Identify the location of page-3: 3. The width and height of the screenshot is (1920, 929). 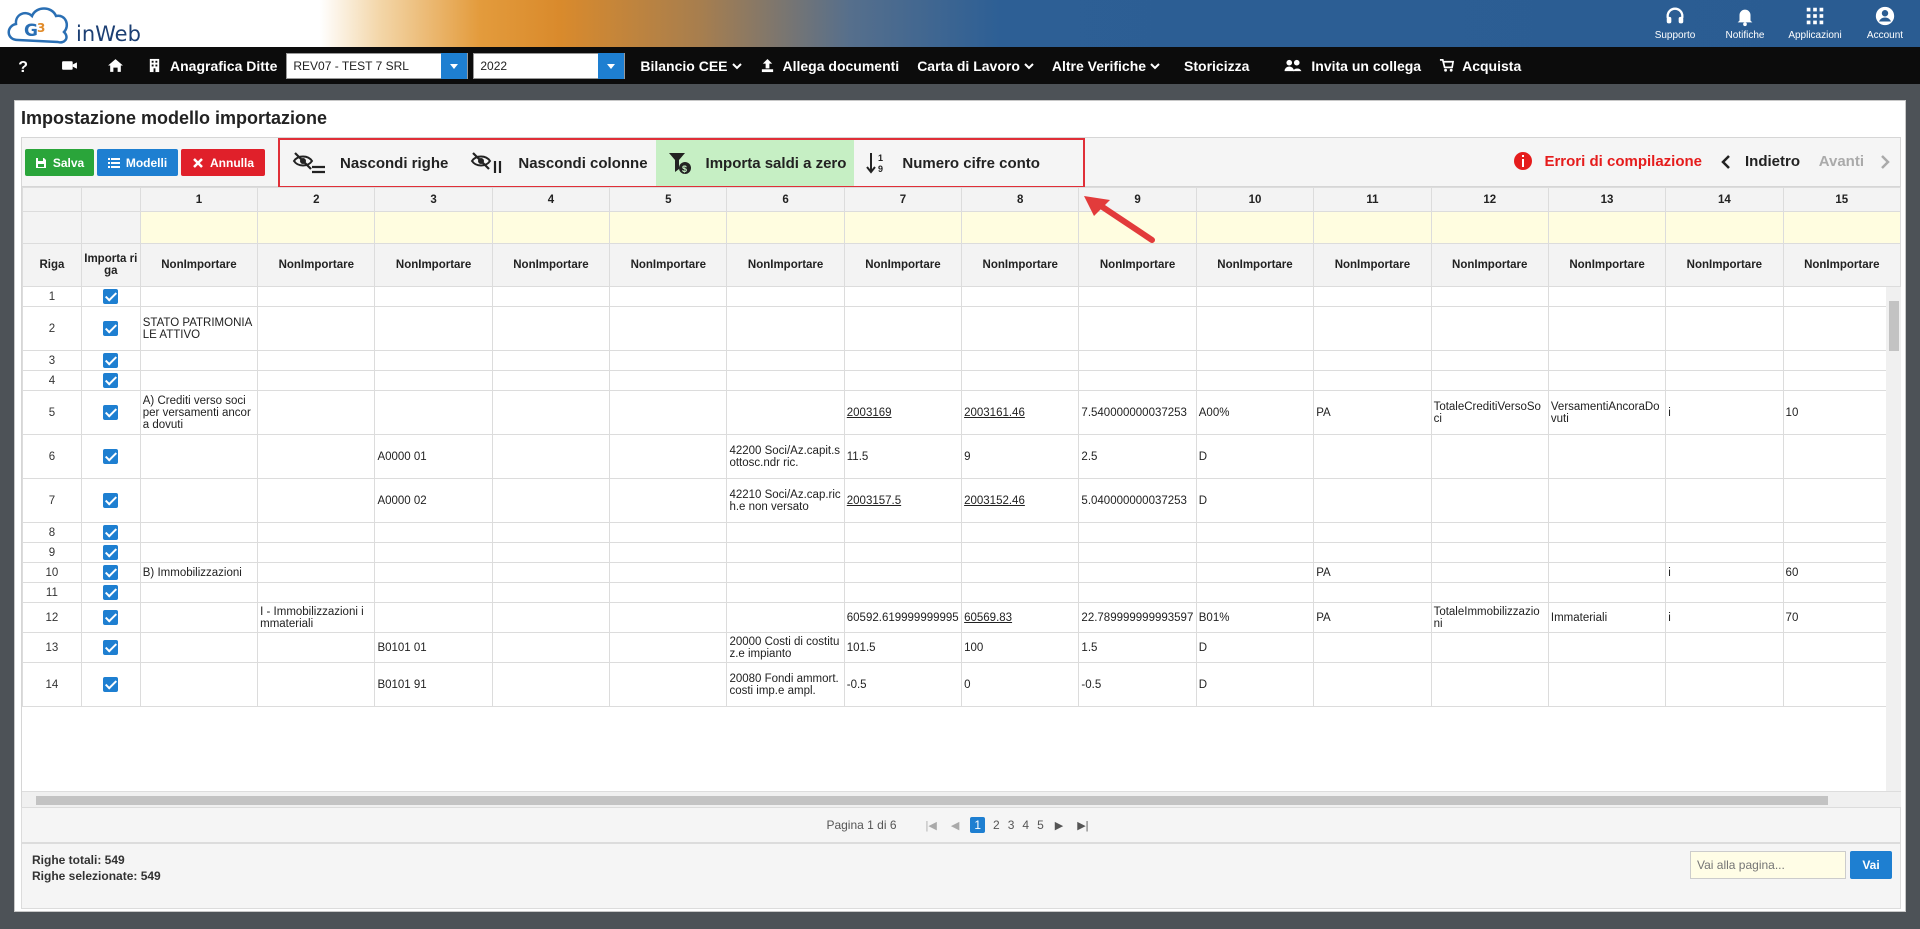
(1011, 825).